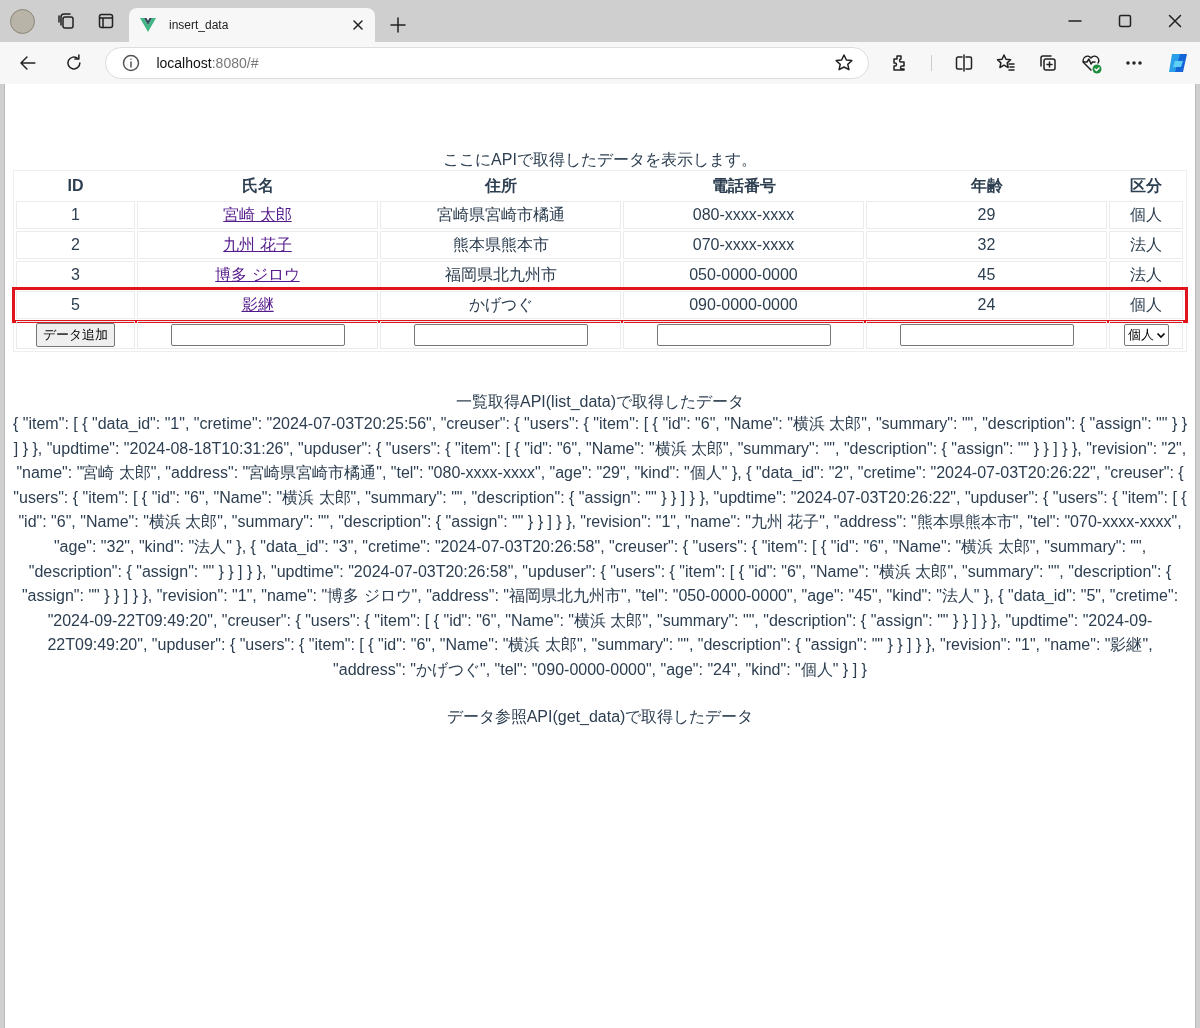  I want to click on table-cell: 29, so click(986, 215).